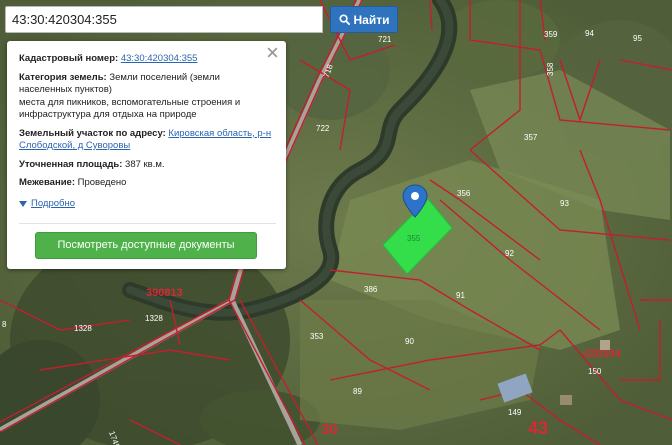  What do you see at coordinates (147, 223) in the screenshot?
I see `popup-divider` at bounding box center [147, 223].